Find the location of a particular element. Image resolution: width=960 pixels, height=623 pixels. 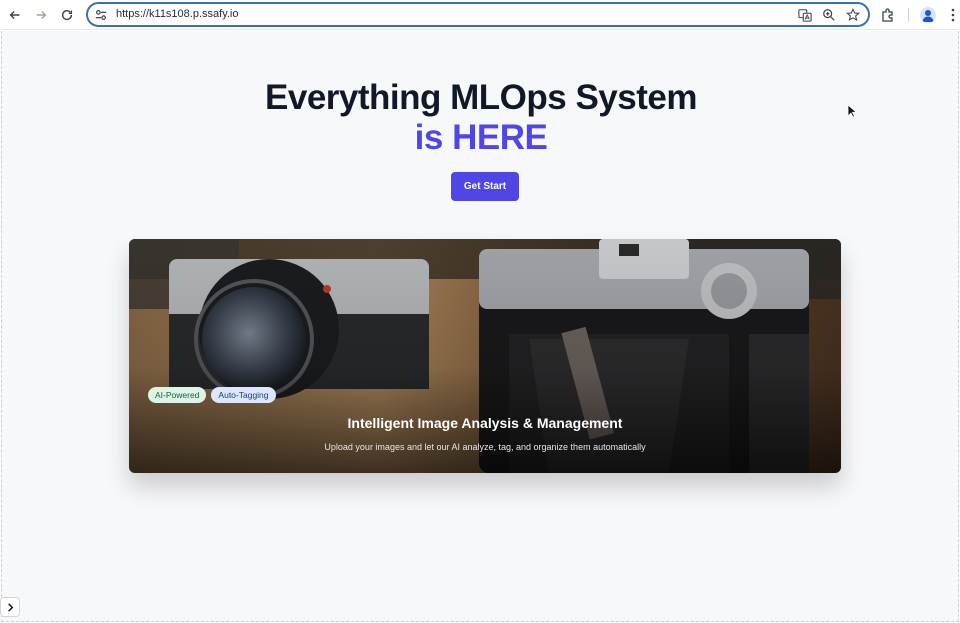

reload-button is located at coordinates (67, 15).